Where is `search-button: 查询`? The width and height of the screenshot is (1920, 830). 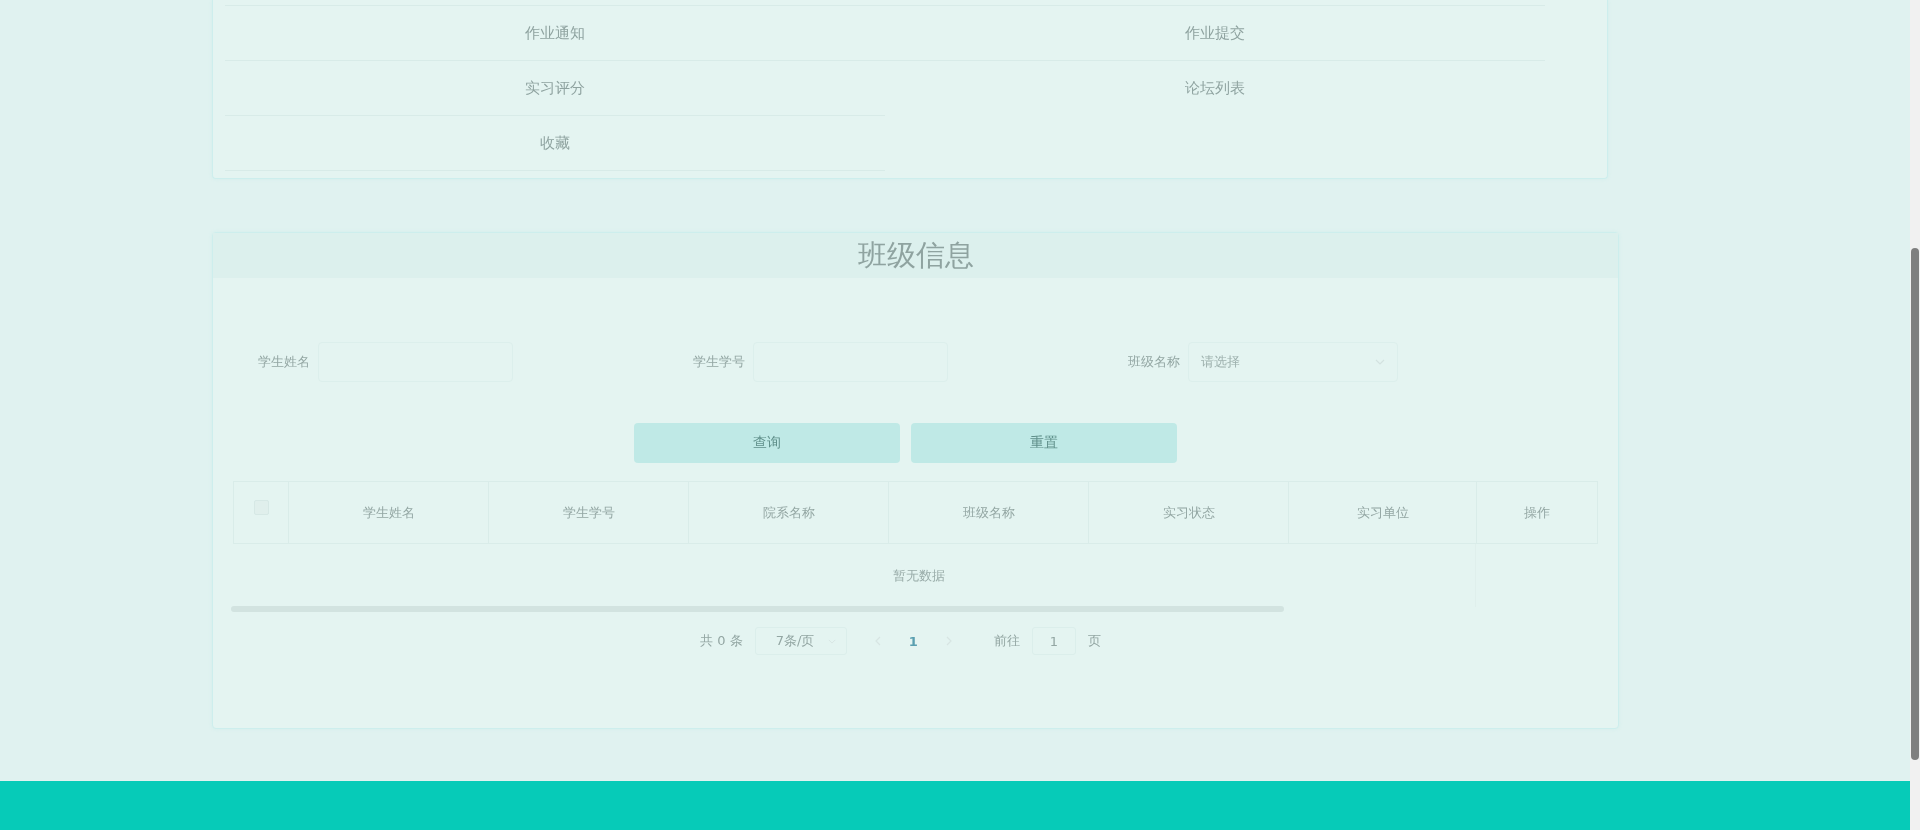 search-button: 查询 is located at coordinates (767, 443).